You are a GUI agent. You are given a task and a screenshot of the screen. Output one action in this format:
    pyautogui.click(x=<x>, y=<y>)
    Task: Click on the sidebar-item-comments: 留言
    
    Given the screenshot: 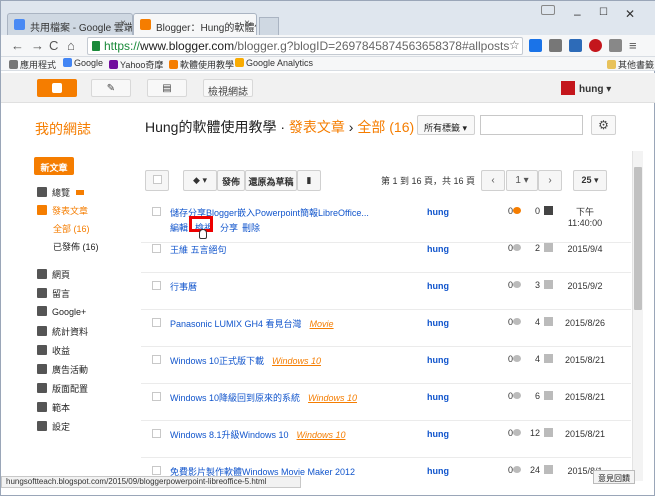 What is the action you would take?
    pyautogui.click(x=53, y=293)
    